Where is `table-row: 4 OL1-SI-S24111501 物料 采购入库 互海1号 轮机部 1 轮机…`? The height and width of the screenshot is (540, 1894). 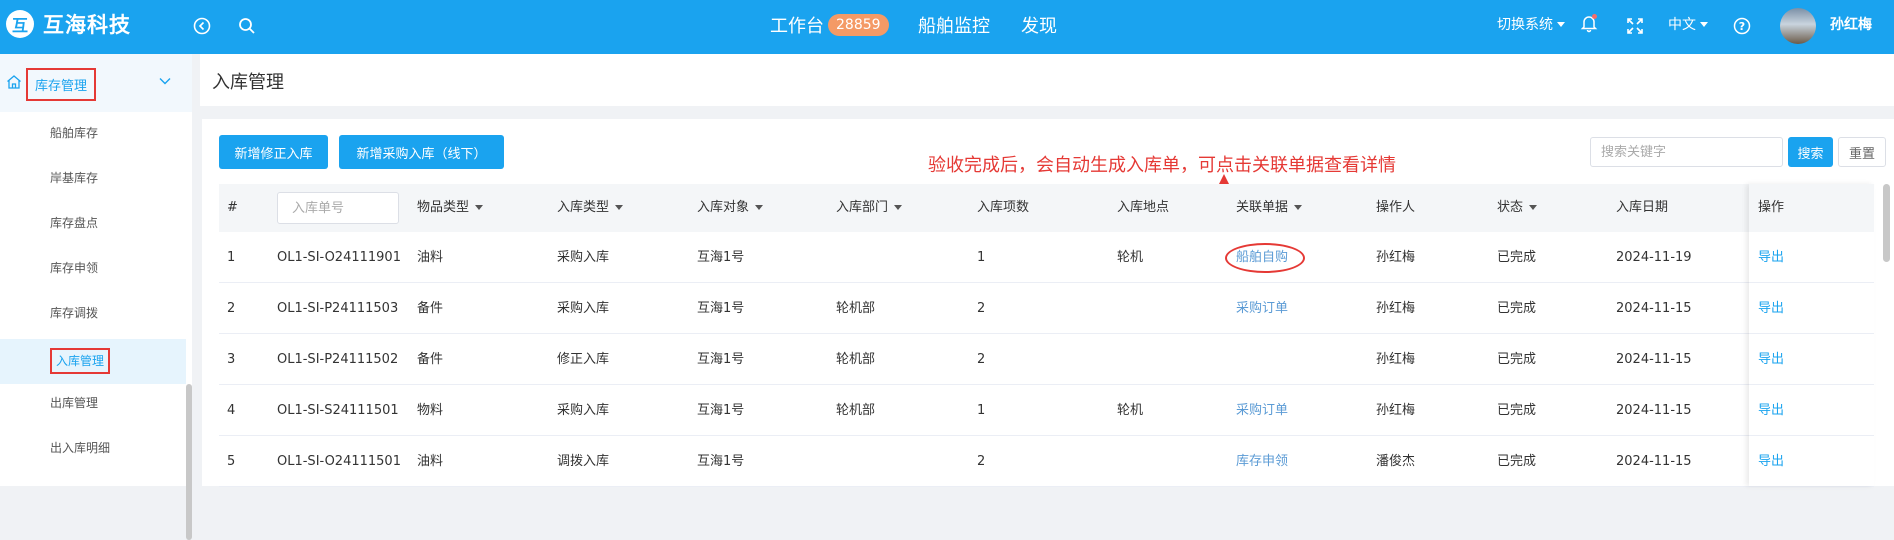 table-row: 4 OL1-SI-S24111501 物料 采购入库 互海1号 轮机部 1 轮机… is located at coordinates (1046, 410).